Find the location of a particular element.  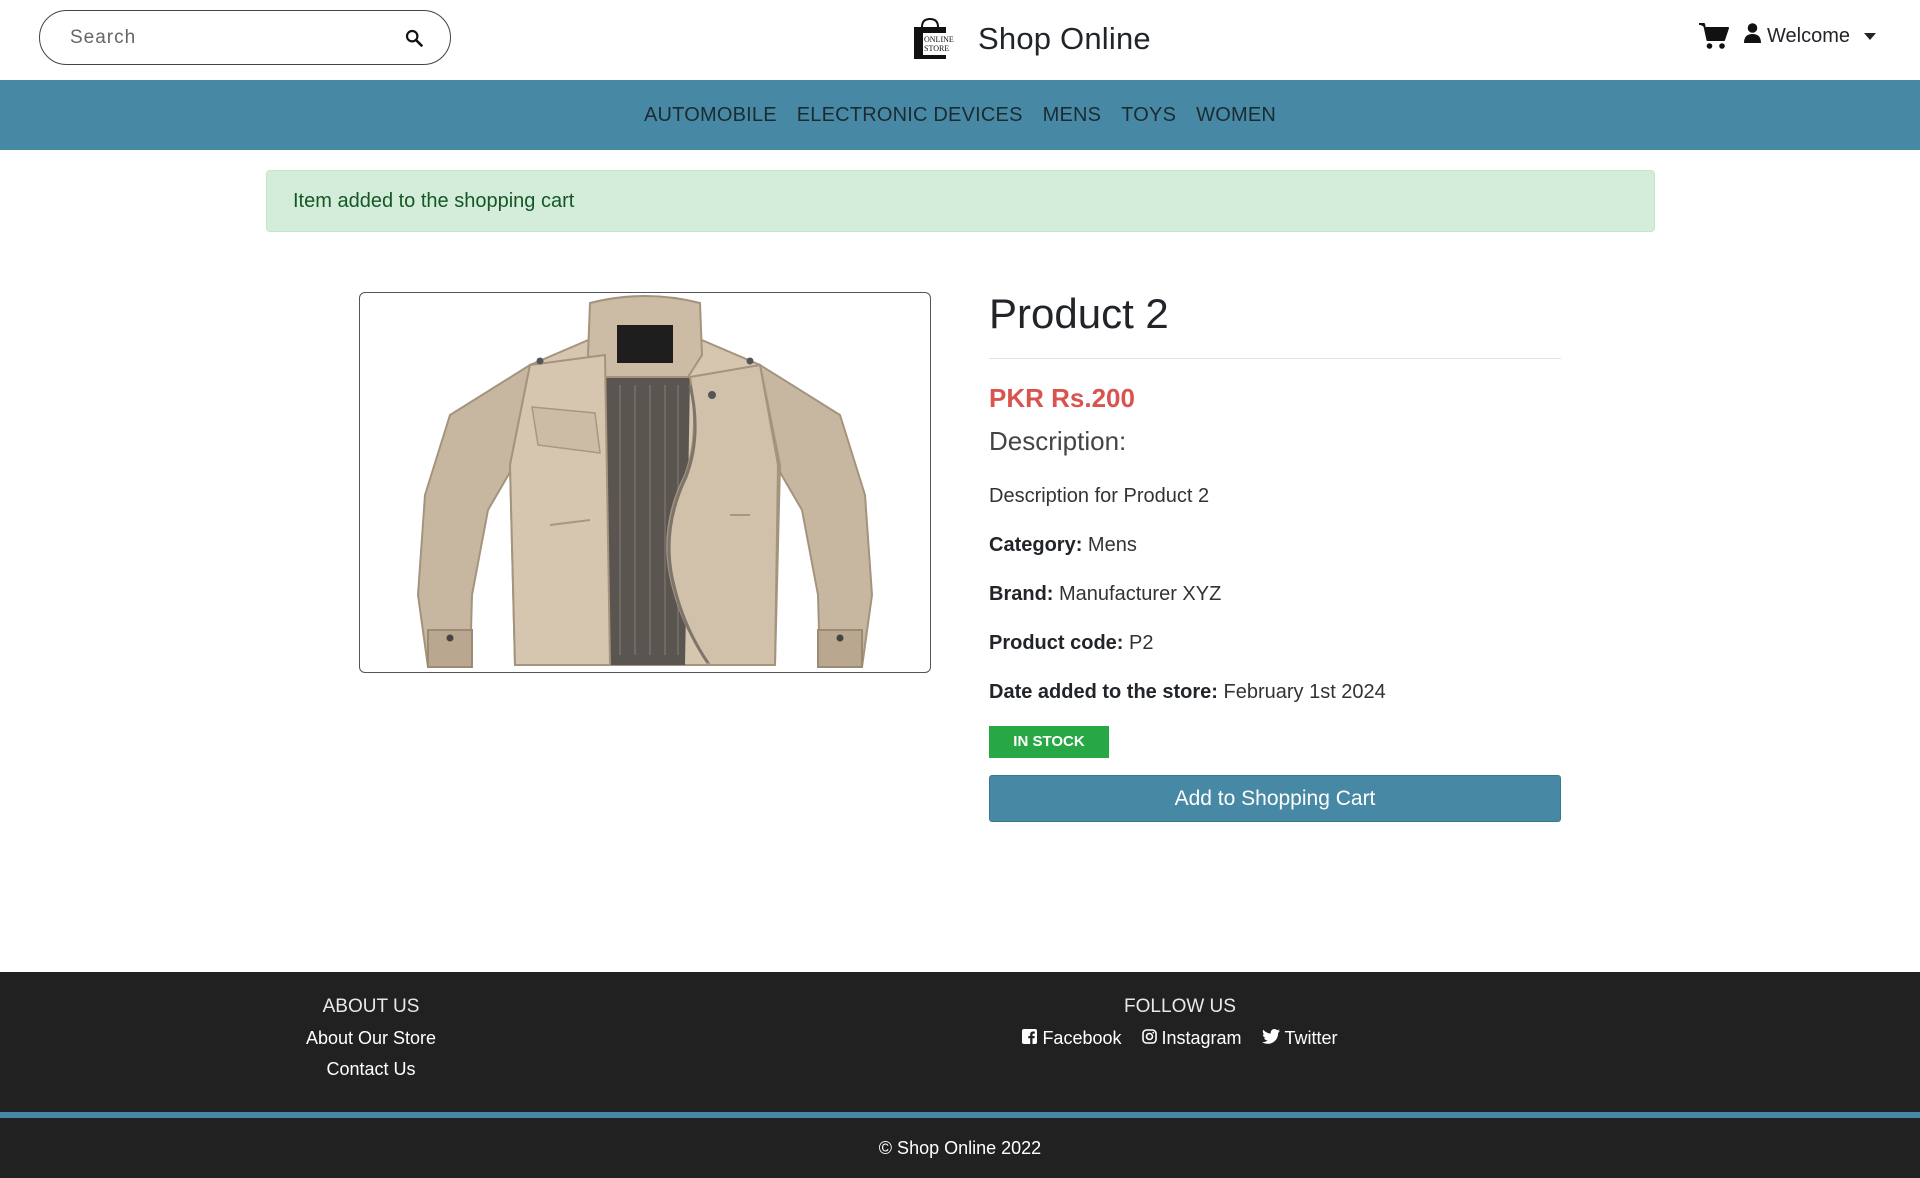

nav-item-electronic-devices: ELECTRONIC DEVICES is located at coordinates (910, 115).